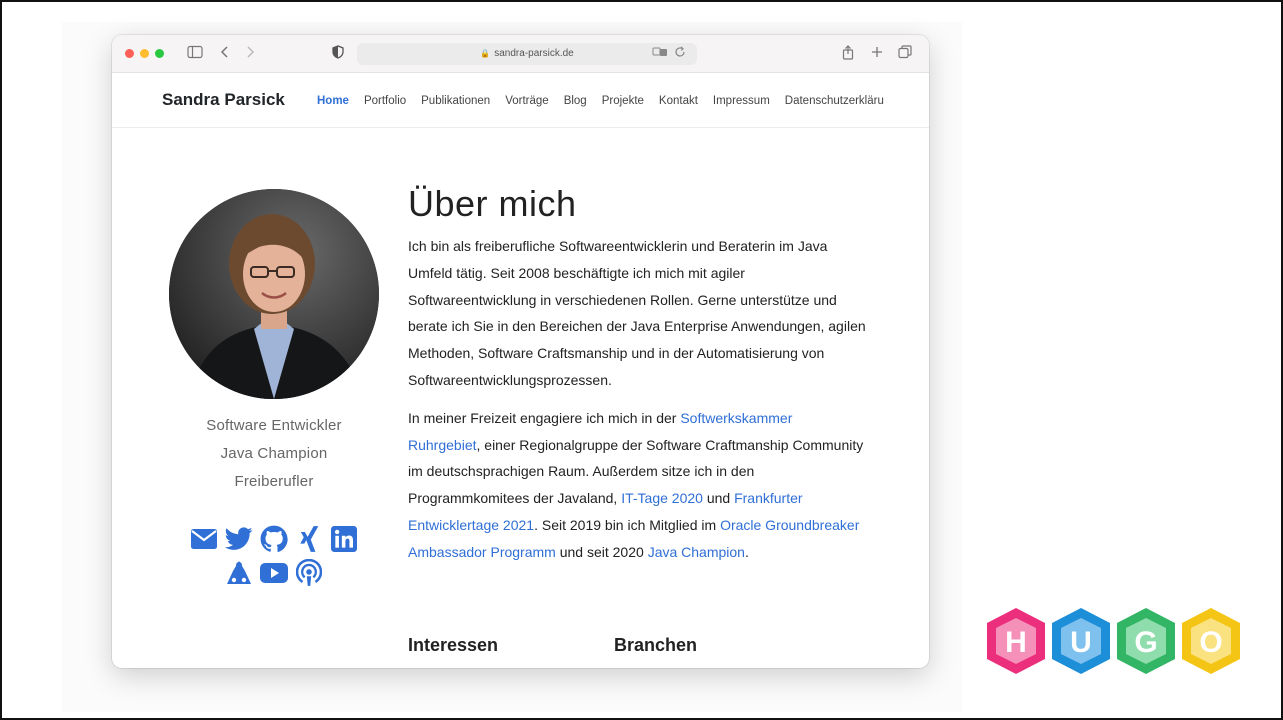  I want to click on hugo-hex-o: O, so click(1211, 641).